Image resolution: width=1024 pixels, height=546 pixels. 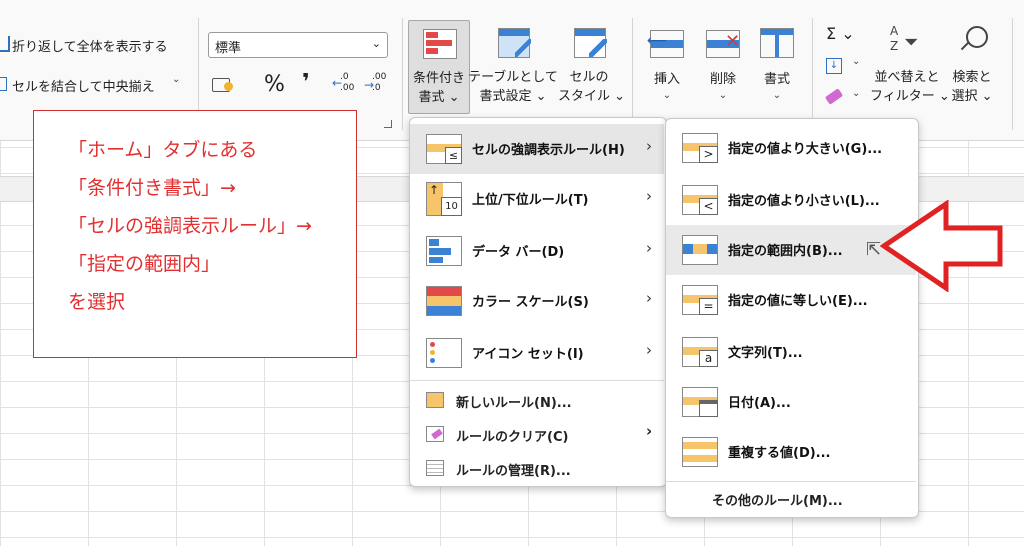 I want to click on decrease-decimal-button: → .00 .0, so click(x=375, y=84).